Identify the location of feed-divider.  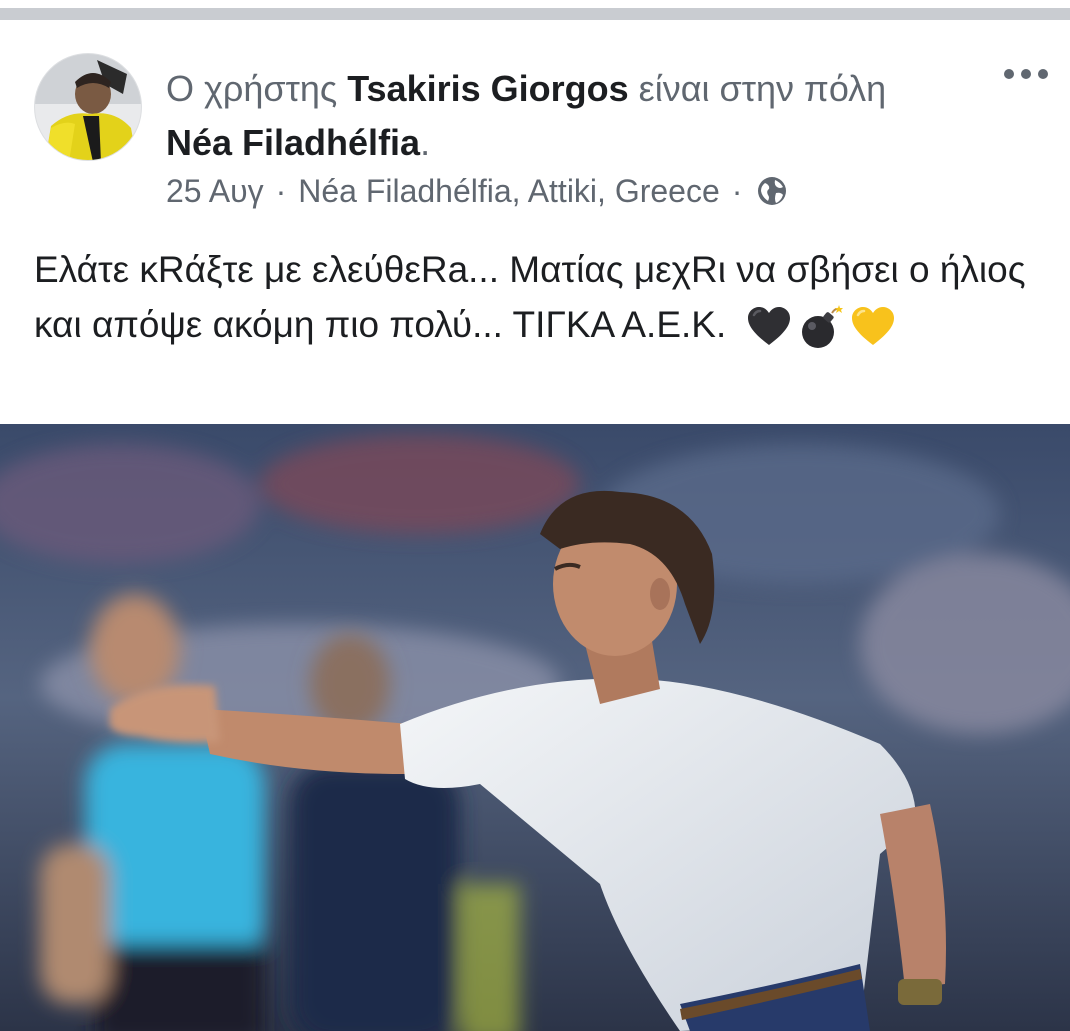
(535, 14).